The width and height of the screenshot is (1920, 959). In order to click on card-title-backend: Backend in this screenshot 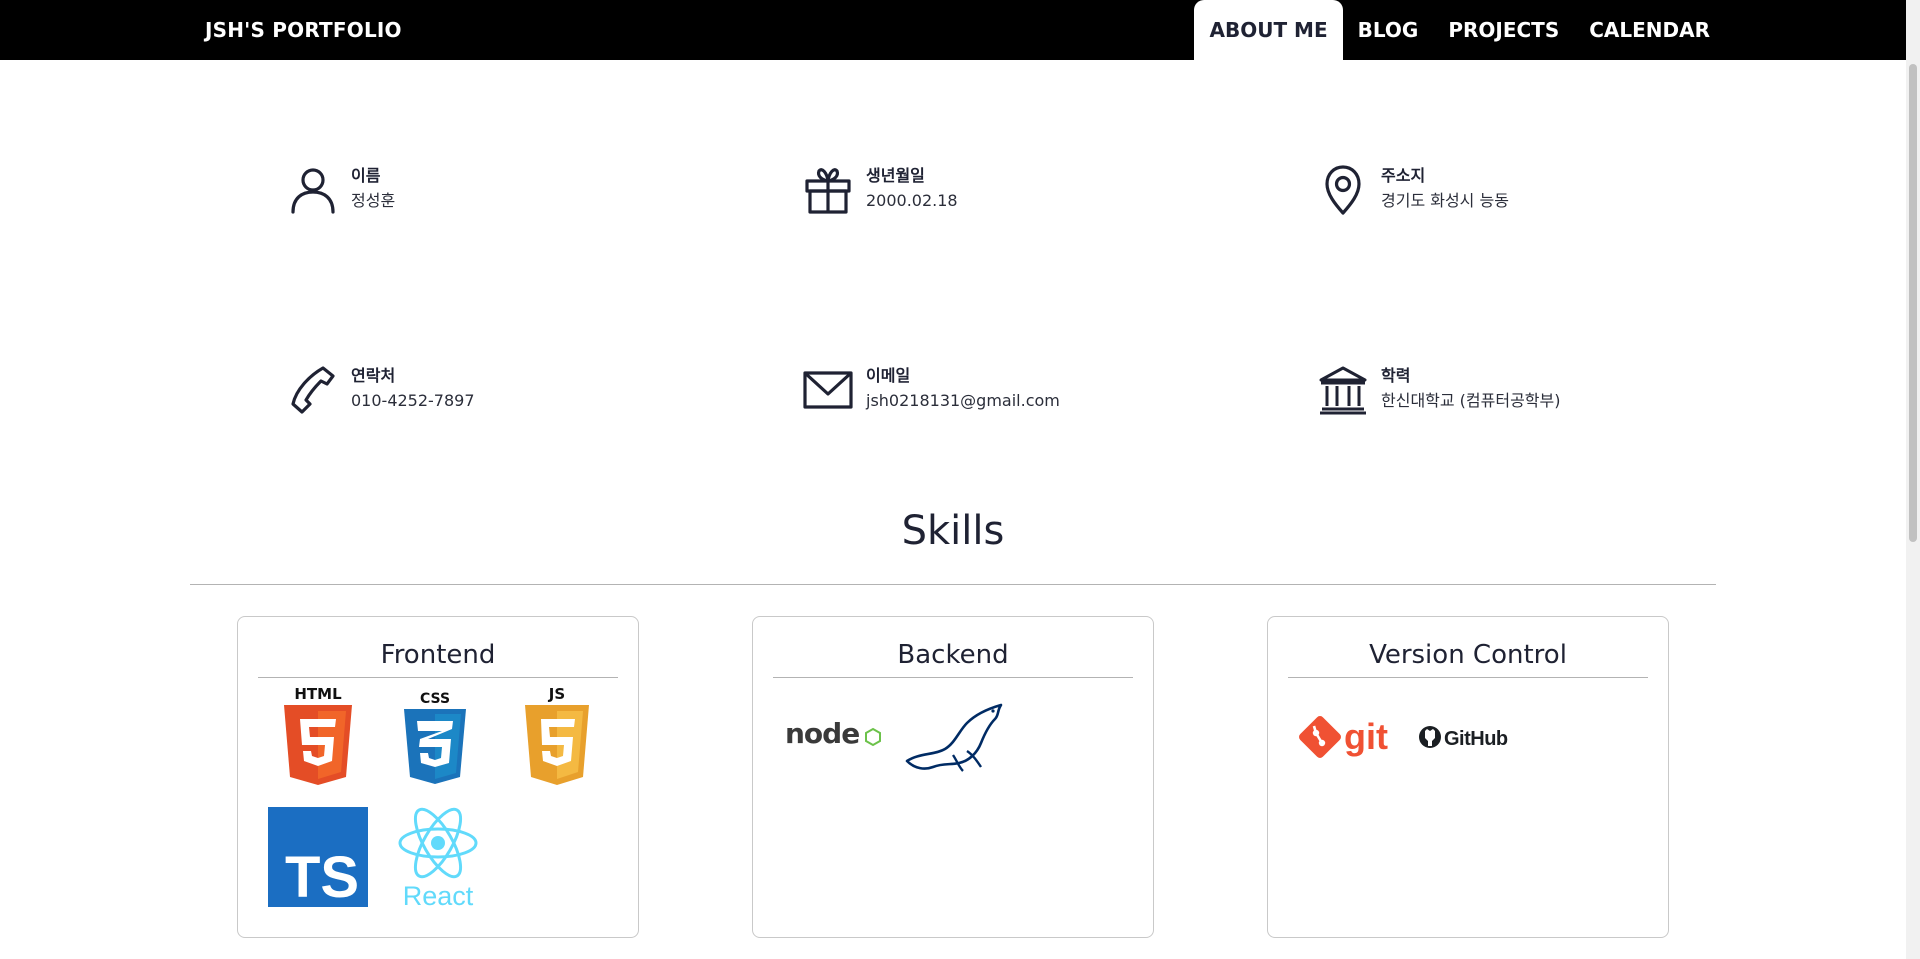, I will do `click(953, 657)`.